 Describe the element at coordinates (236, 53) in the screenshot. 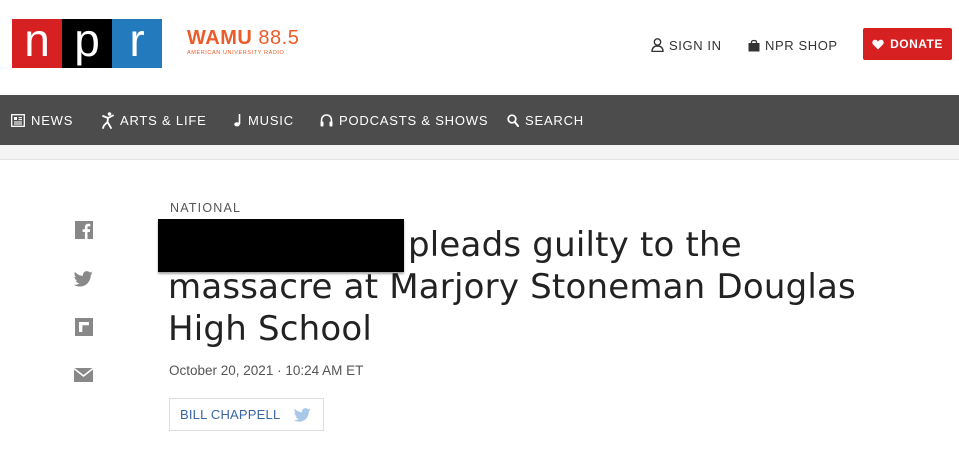

I see `station-subtitle: AMERICAN UNIVERSITY RADIO` at that location.